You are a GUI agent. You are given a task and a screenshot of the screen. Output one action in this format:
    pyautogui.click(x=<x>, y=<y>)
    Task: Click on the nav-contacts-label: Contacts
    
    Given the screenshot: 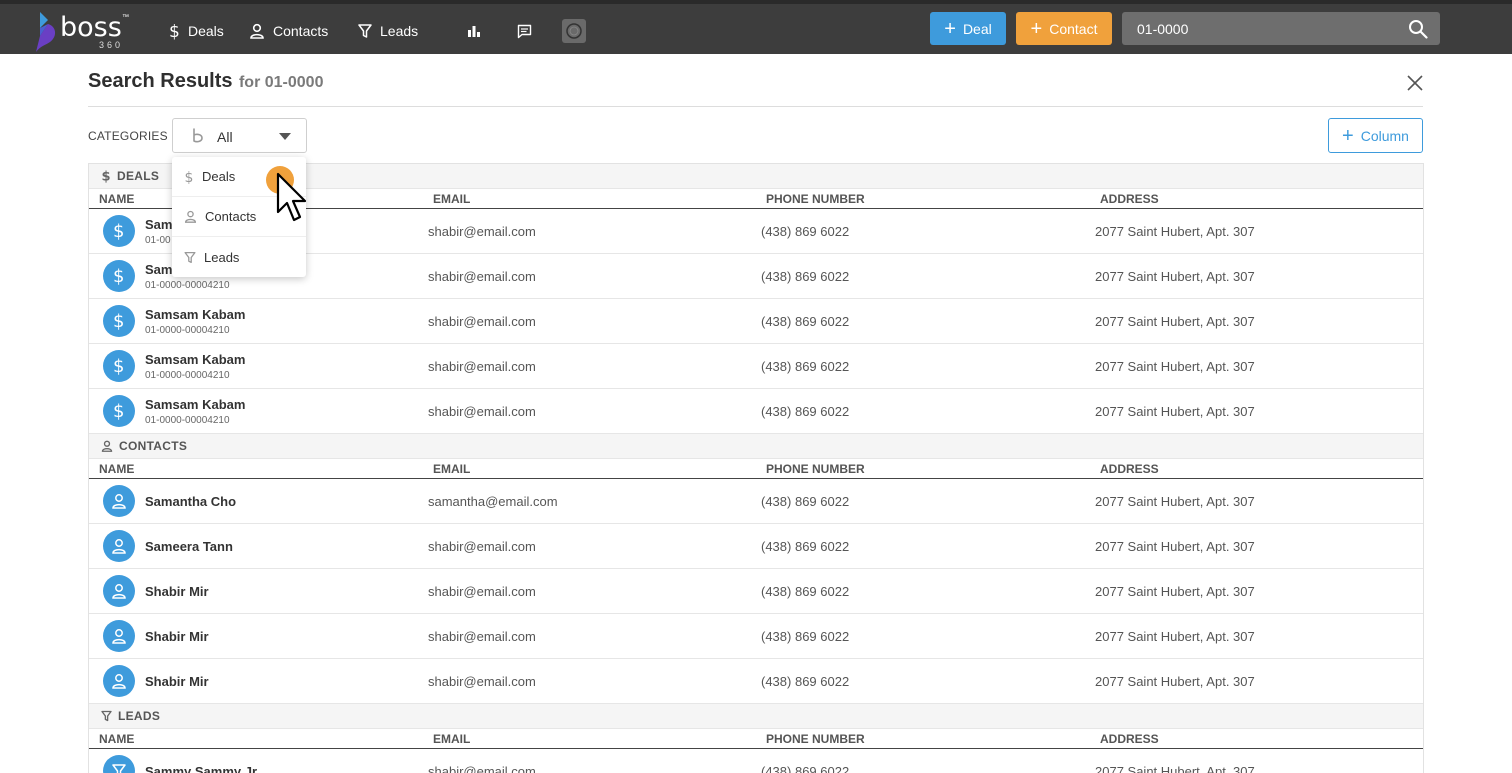 What is the action you would take?
    pyautogui.click(x=301, y=31)
    